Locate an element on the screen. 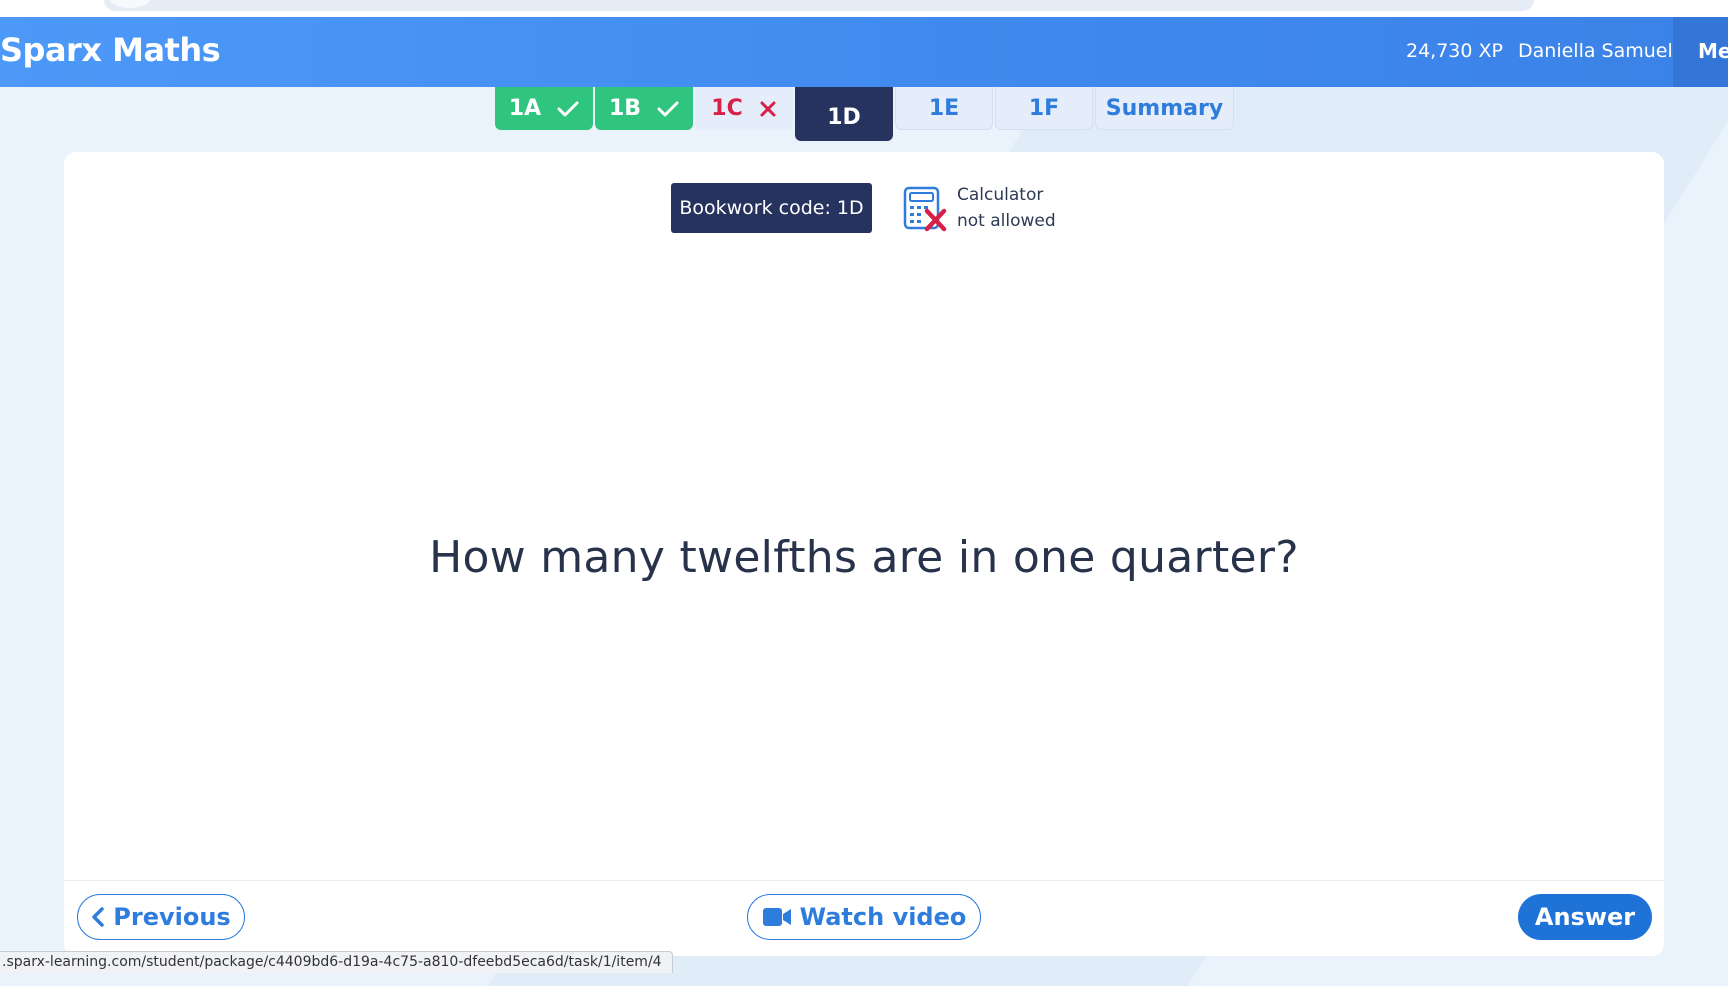 The width and height of the screenshot is (1728, 986). tab-summary: Summary is located at coordinates (1164, 108).